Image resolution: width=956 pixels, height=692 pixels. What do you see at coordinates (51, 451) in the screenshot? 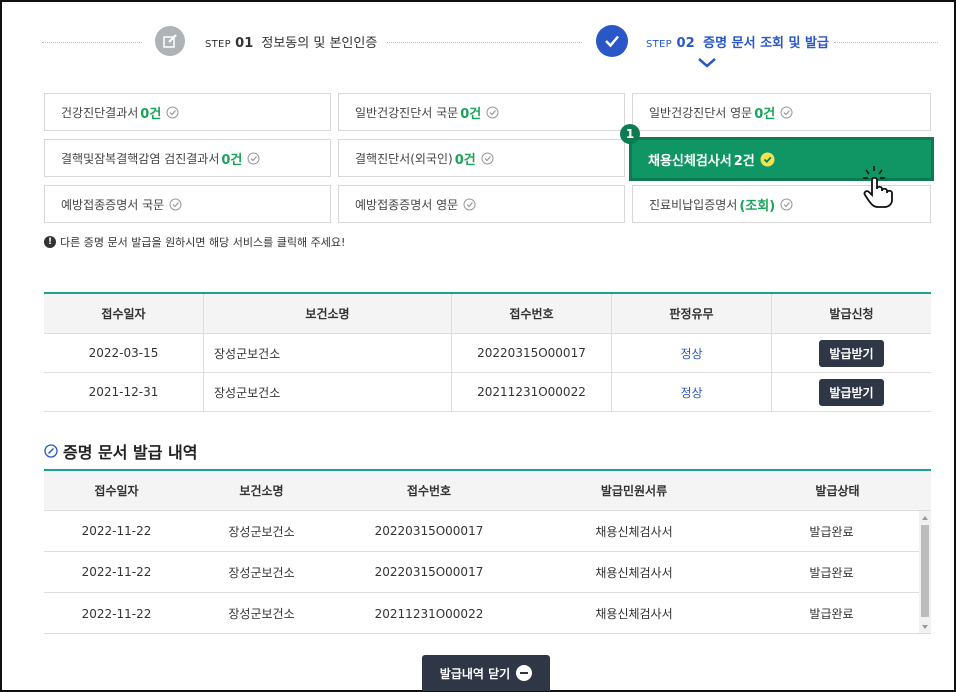
I see `edit-circle-icon` at bounding box center [51, 451].